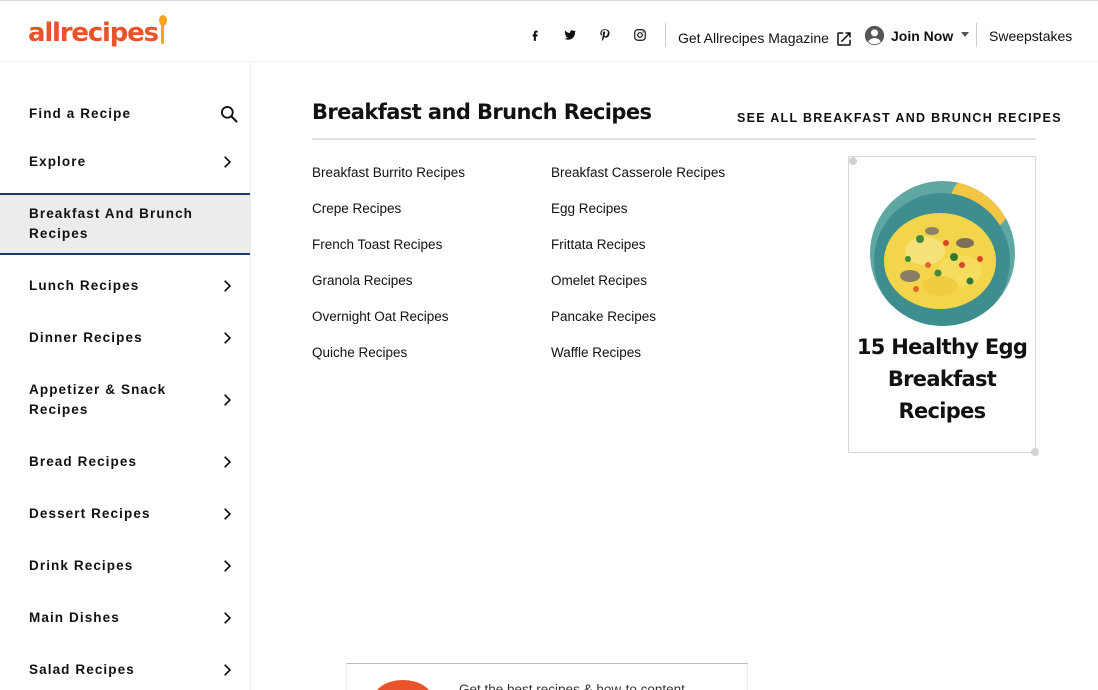  Describe the element at coordinates (599, 280) in the screenshot. I see `recipe-link: Omelet Recipes` at that location.